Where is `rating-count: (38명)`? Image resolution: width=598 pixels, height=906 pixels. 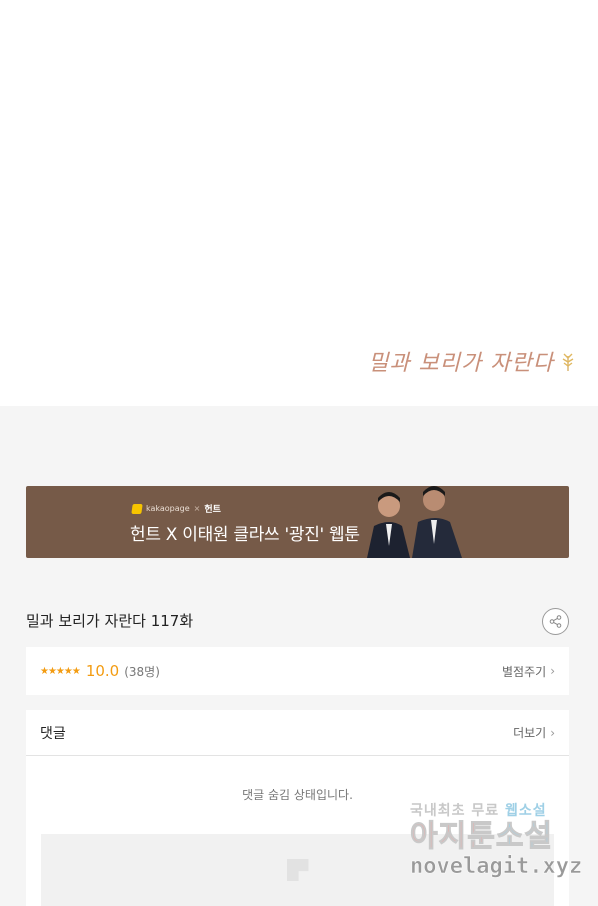 rating-count: (38명) is located at coordinates (142, 671).